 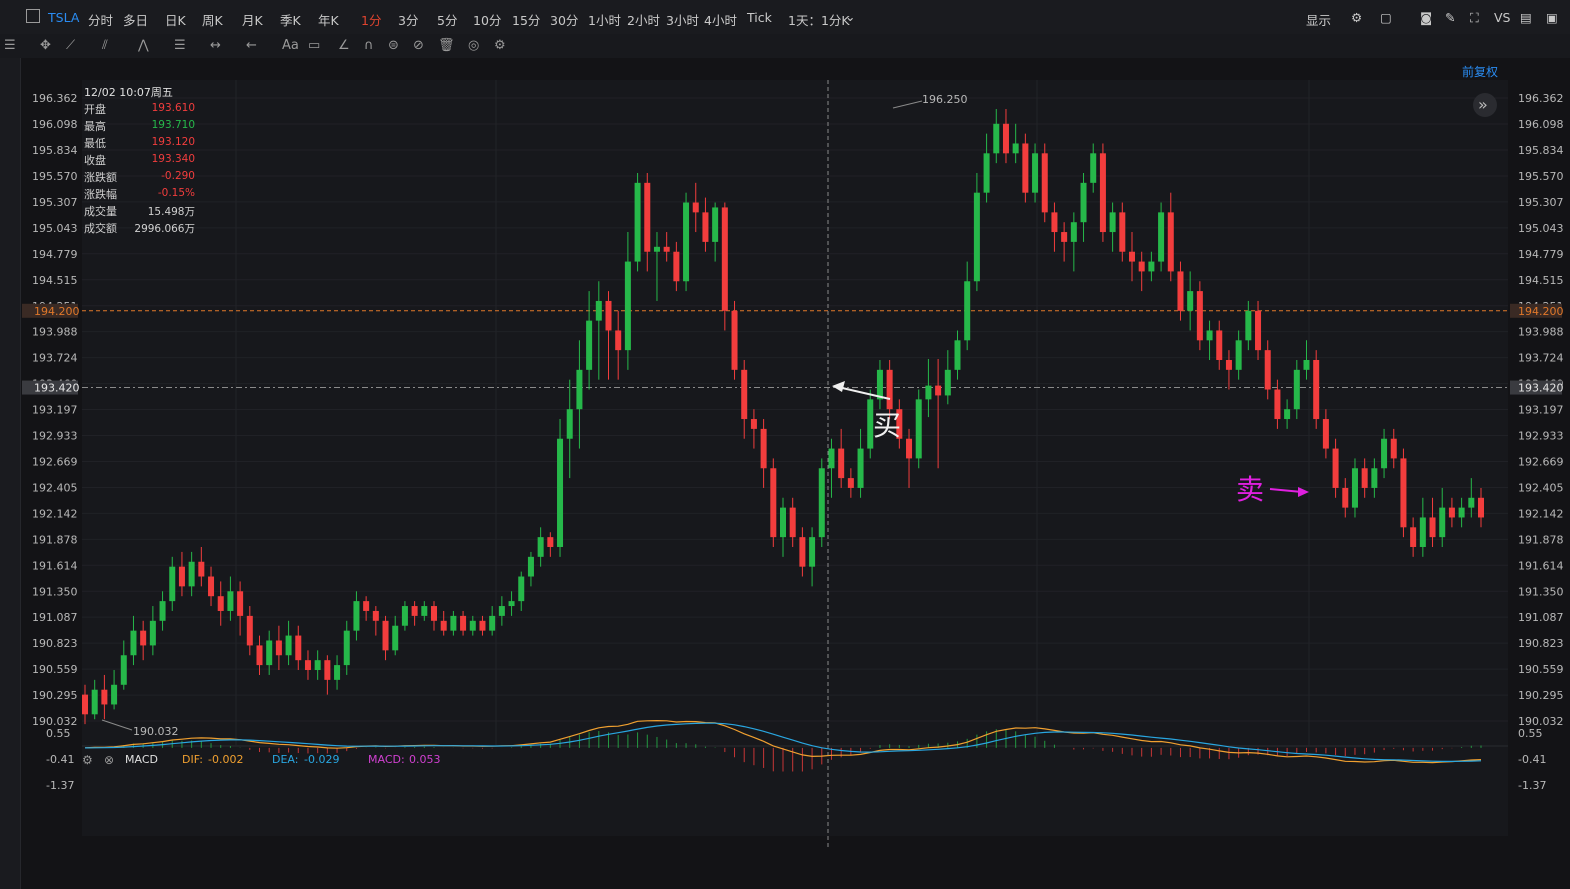 I want to click on y-tick-label-left: 193.724, so click(x=55, y=358).